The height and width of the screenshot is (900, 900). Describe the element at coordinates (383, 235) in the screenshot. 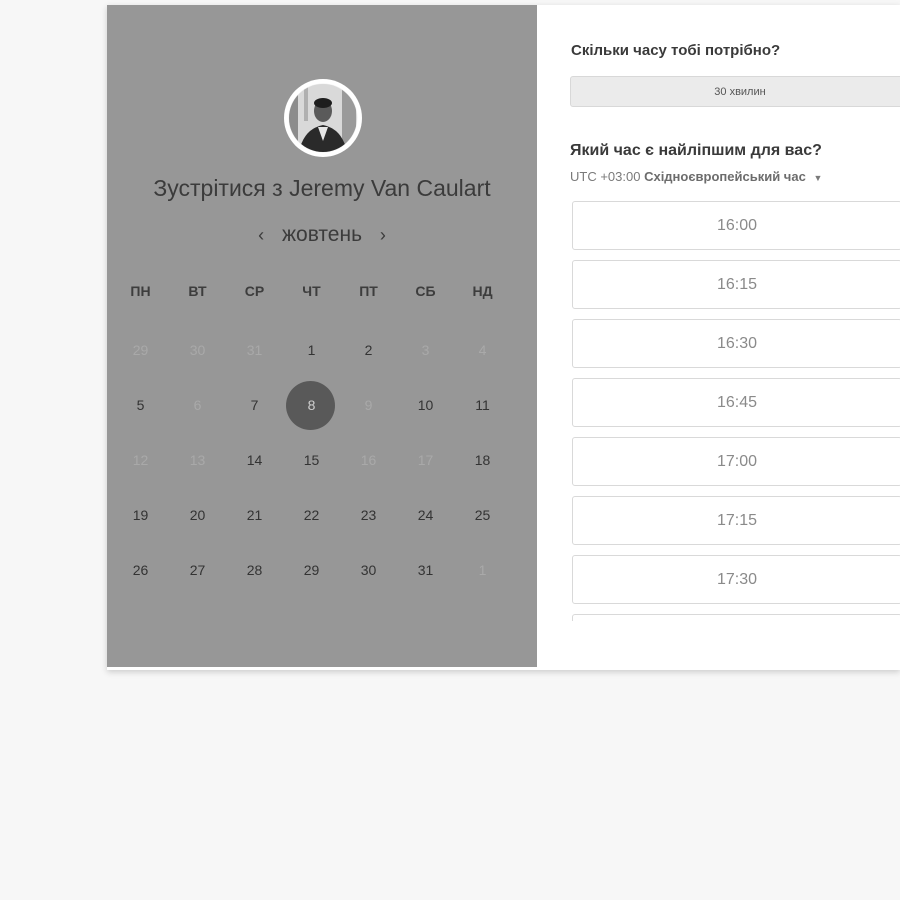

I see `next-month-button: ›` at that location.